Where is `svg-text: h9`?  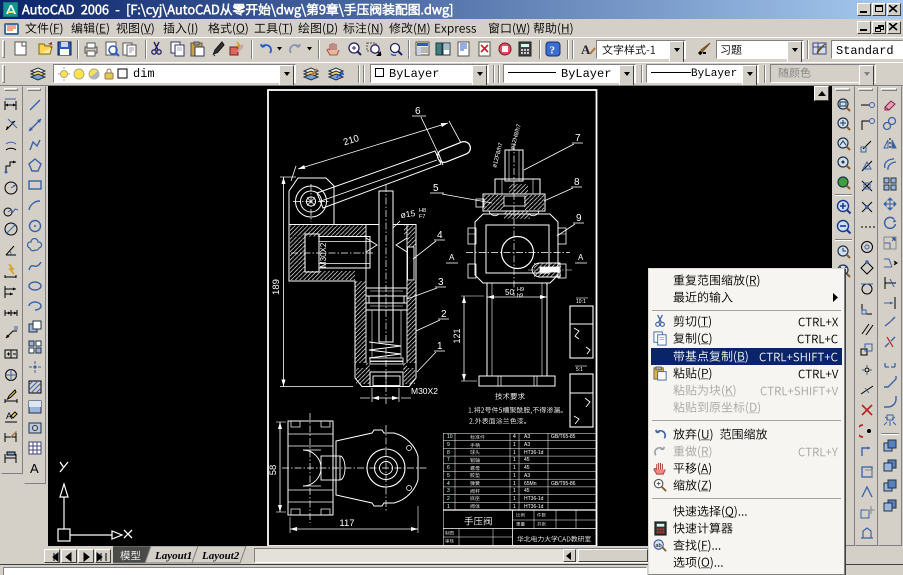
svg-text: h9 is located at coordinates (520, 296).